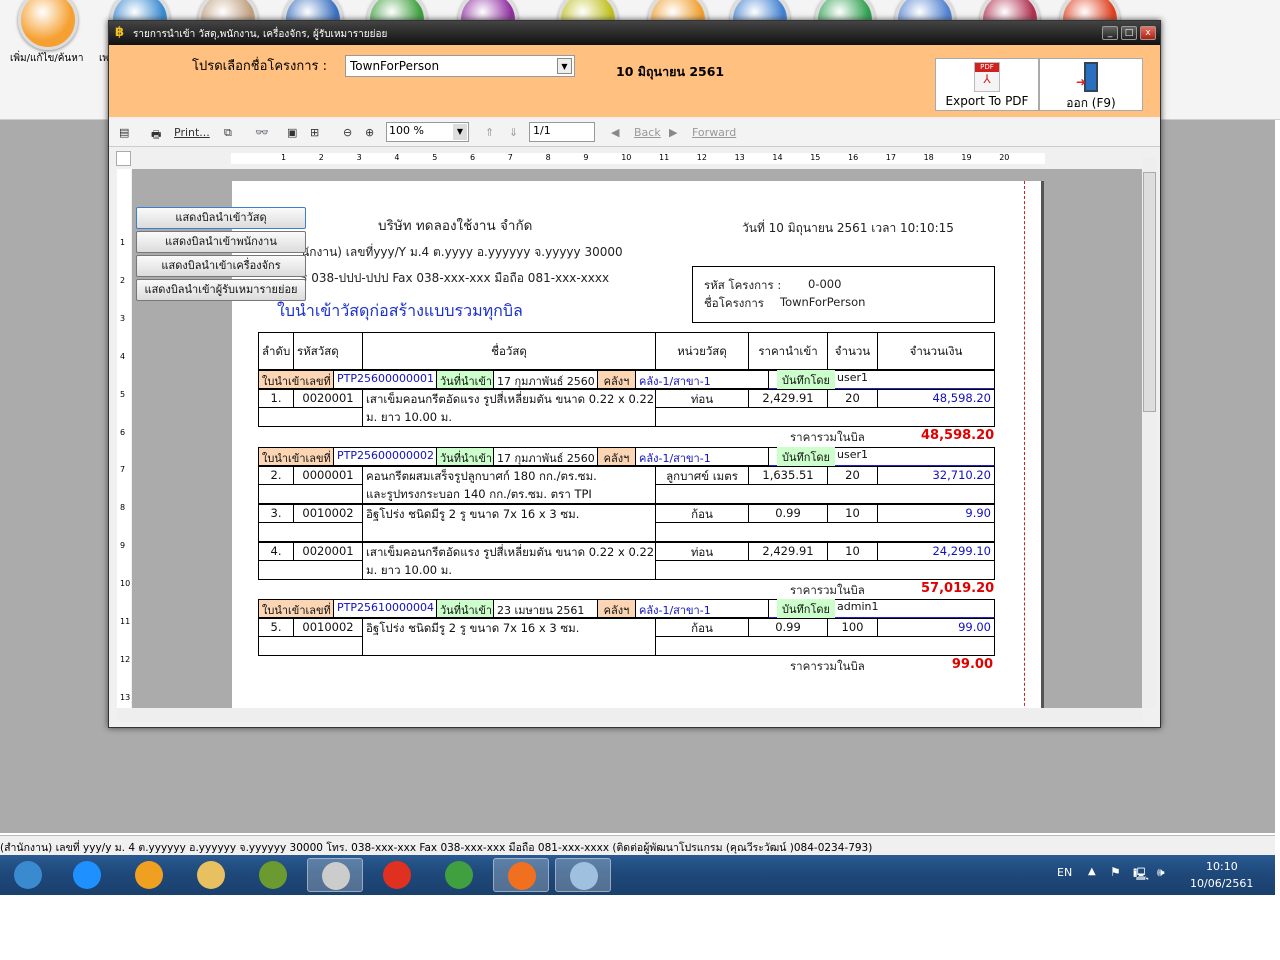  Describe the element at coordinates (958, 435) in the screenshot. I see `bill-total: 48,598.20` at that location.